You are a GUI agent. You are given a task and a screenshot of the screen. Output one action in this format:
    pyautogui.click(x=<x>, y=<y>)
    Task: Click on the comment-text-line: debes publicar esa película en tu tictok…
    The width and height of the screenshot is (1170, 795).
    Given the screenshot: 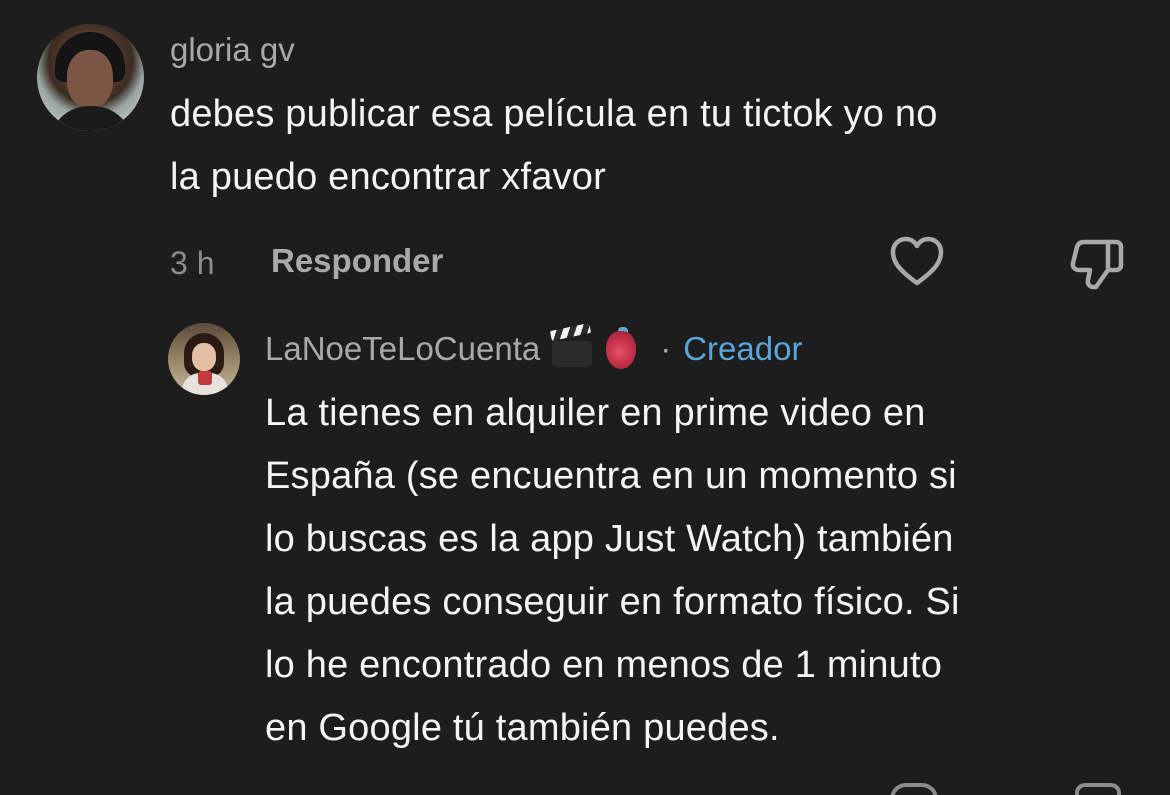 What is the action you would take?
    pyautogui.click(x=554, y=114)
    